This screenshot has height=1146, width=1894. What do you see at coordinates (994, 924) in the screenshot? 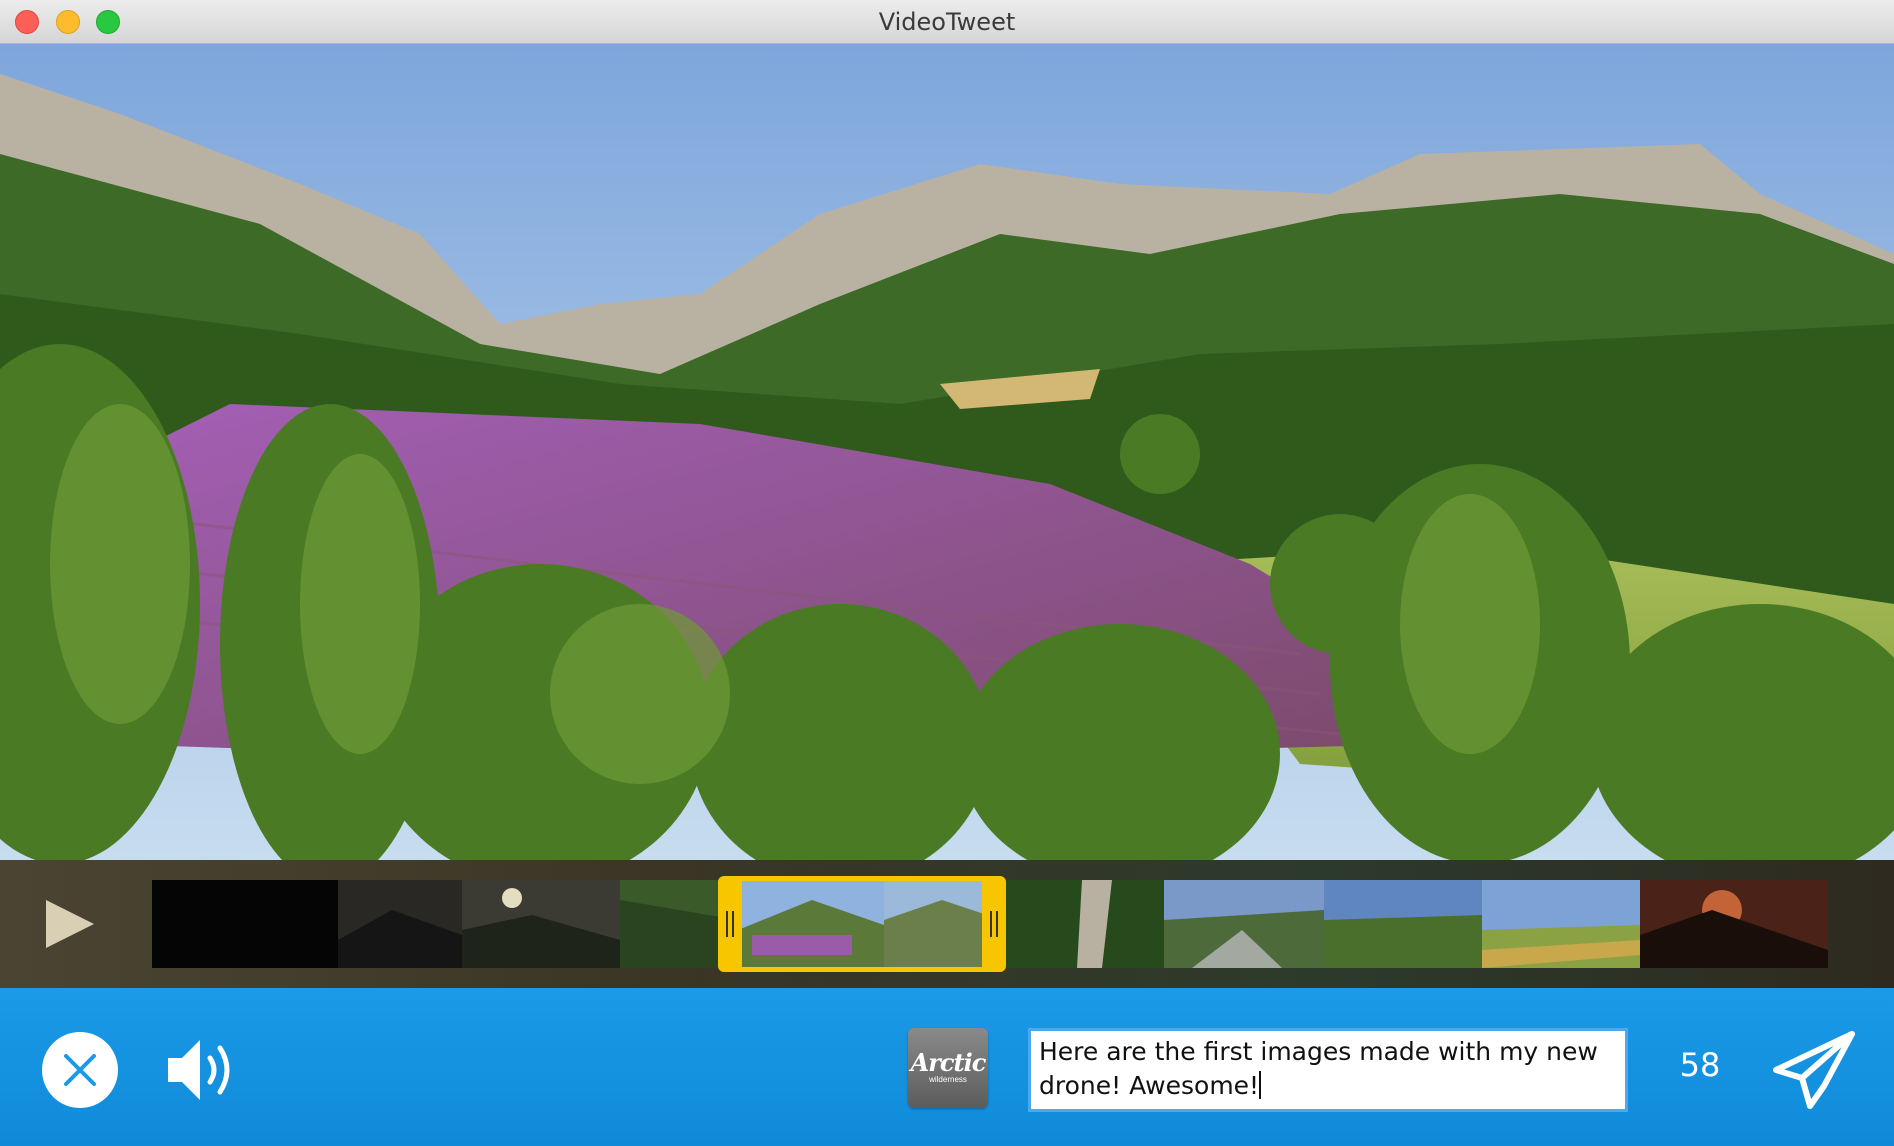
I see `trim-handle-right` at bounding box center [994, 924].